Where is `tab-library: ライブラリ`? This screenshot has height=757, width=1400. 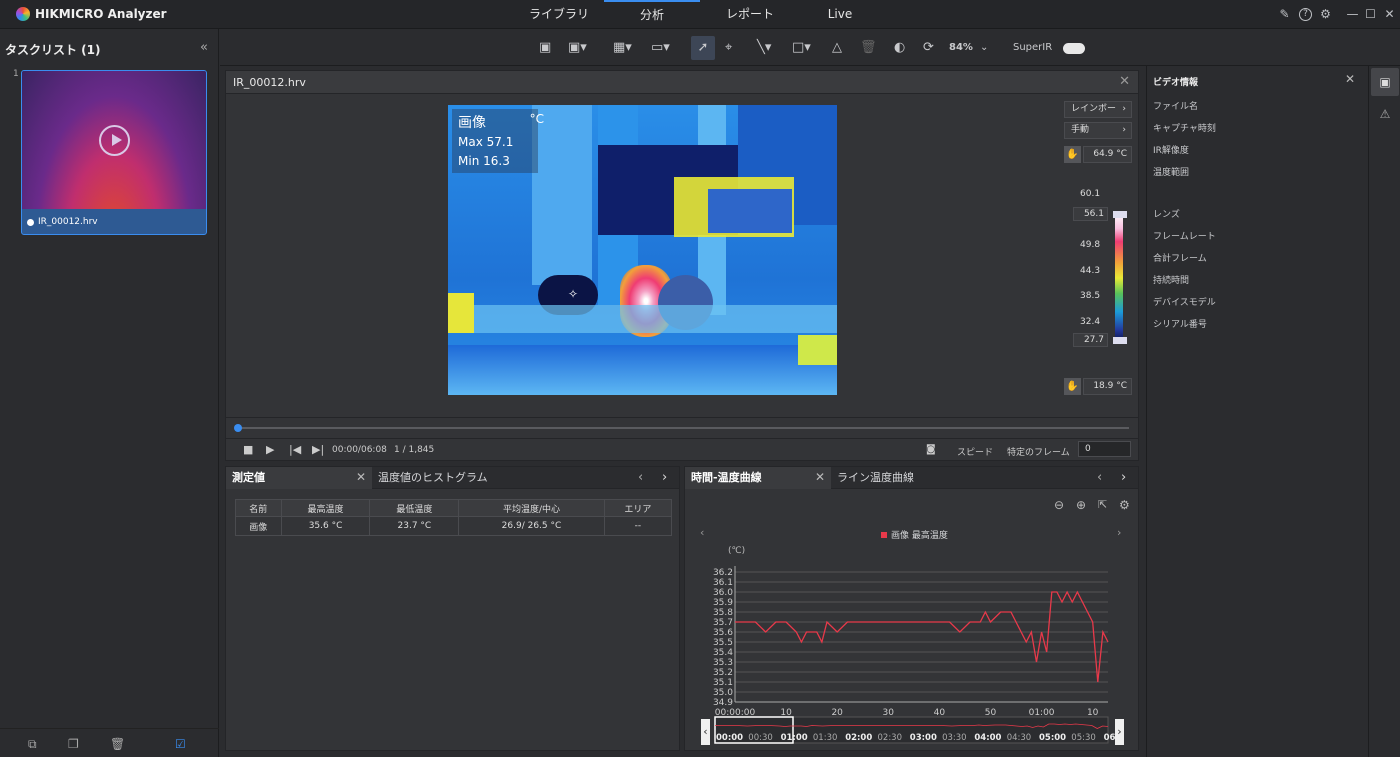
tab-library: ライブラリ is located at coordinates (559, 14).